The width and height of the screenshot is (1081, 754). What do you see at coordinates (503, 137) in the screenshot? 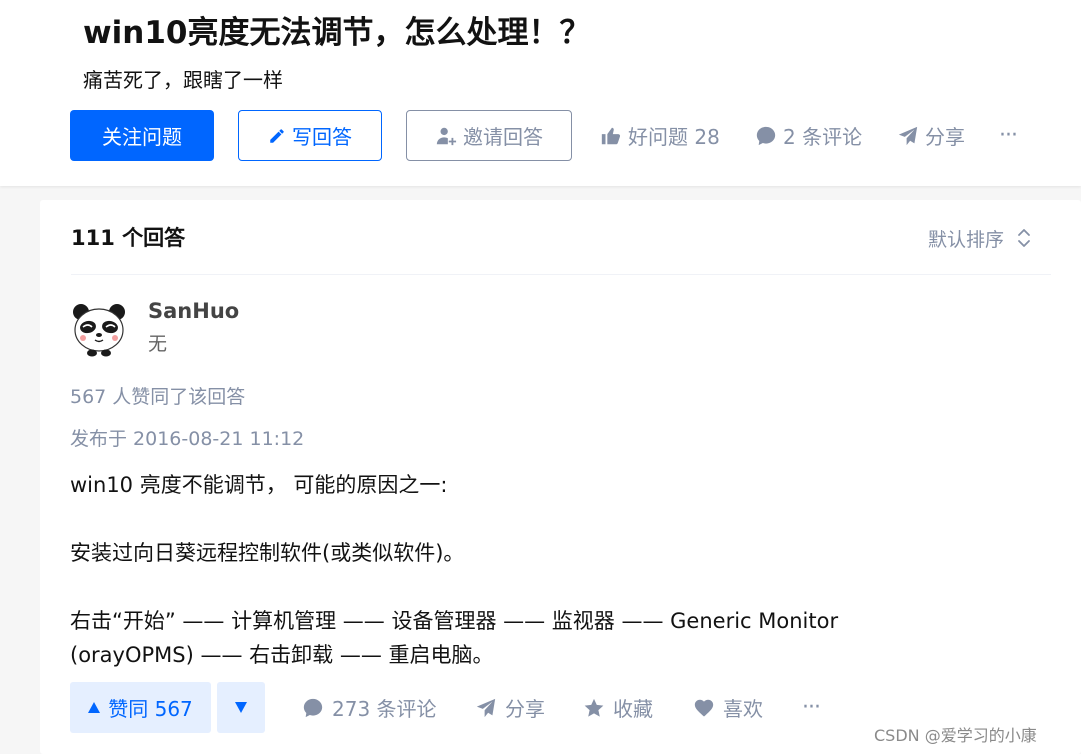
I see `invite-answer-label: 邀请回答` at bounding box center [503, 137].